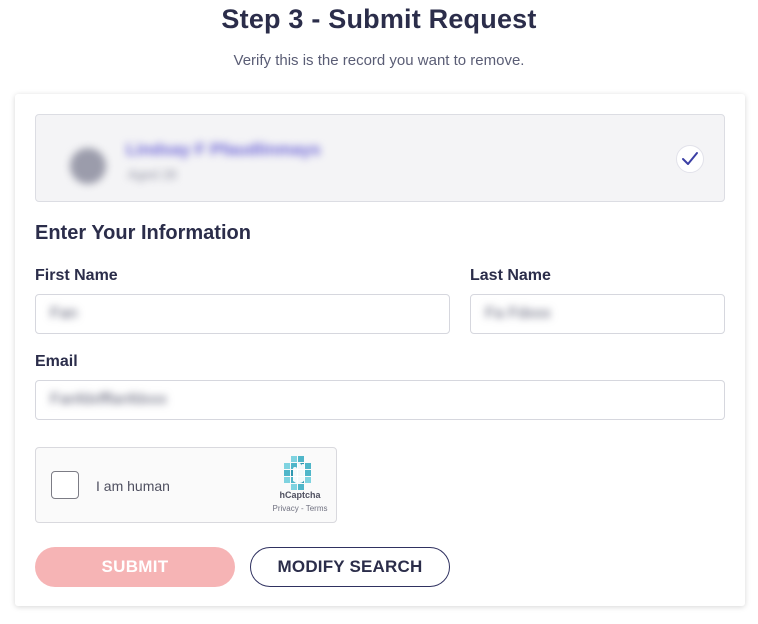 The height and width of the screenshot is (624, 758). What do you see at coordinates (380, 158) in the screenshot?
I see `selected-record: Lindsay F Pfaudlinmays Aged 28` at bounding box center [380, 158].